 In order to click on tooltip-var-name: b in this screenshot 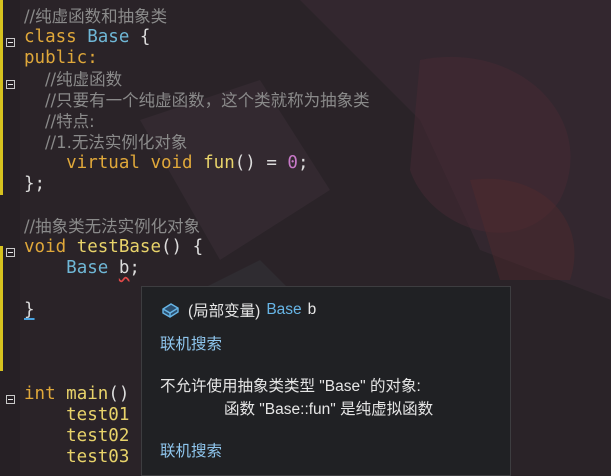, I will do `click(312, 309)`.